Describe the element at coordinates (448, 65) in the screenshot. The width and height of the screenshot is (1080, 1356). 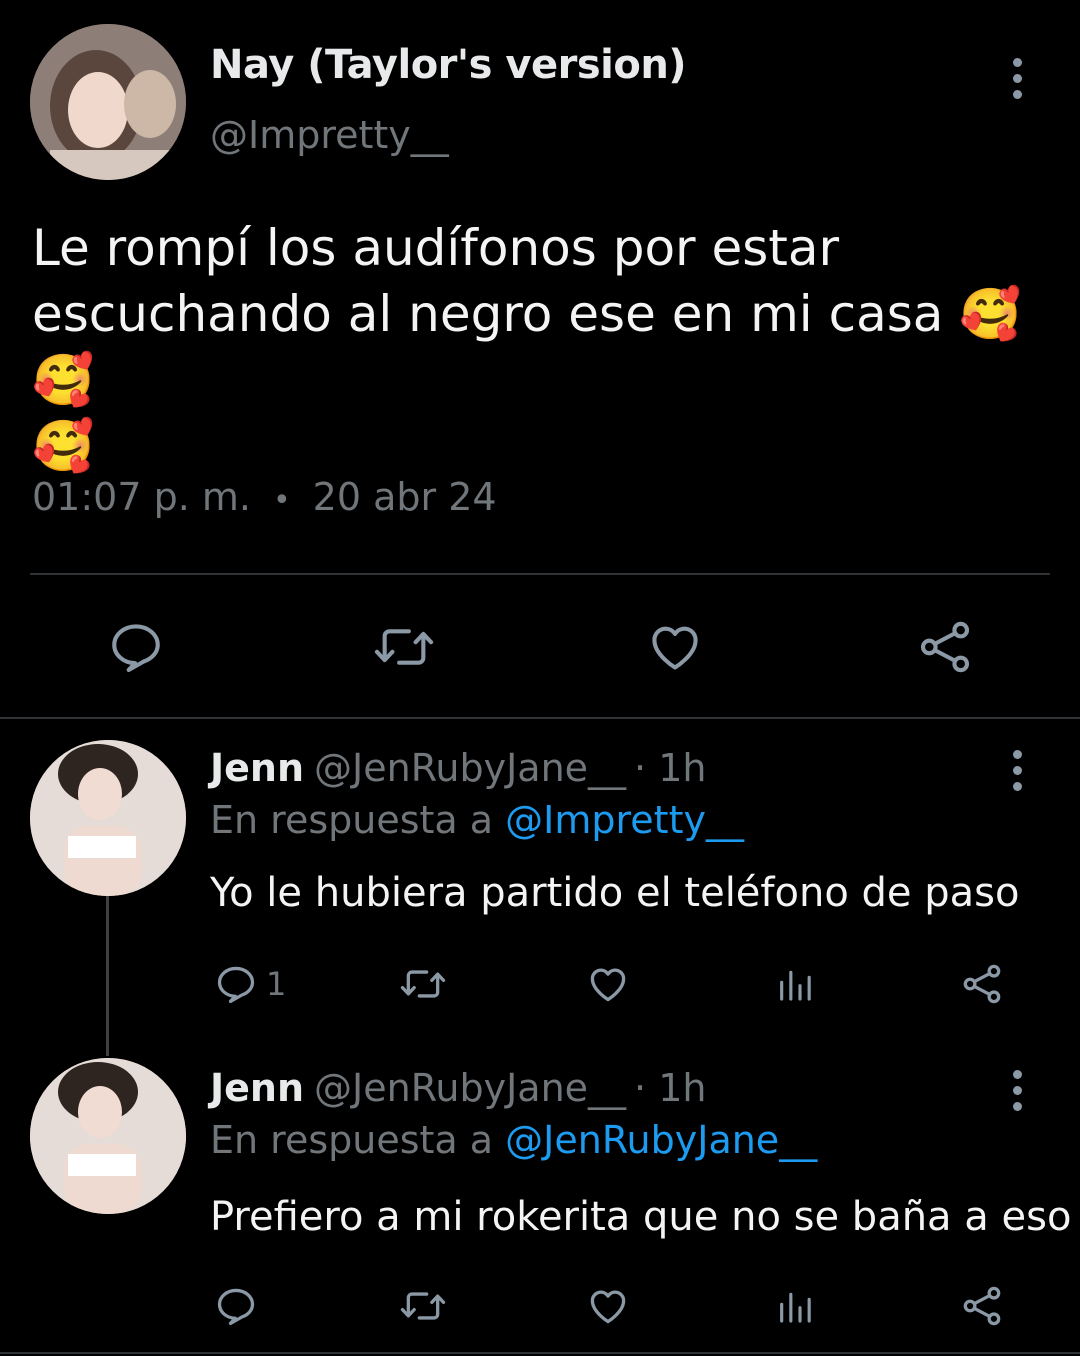
I see `author-display-name: Nay (Taylor's version)` at that location.